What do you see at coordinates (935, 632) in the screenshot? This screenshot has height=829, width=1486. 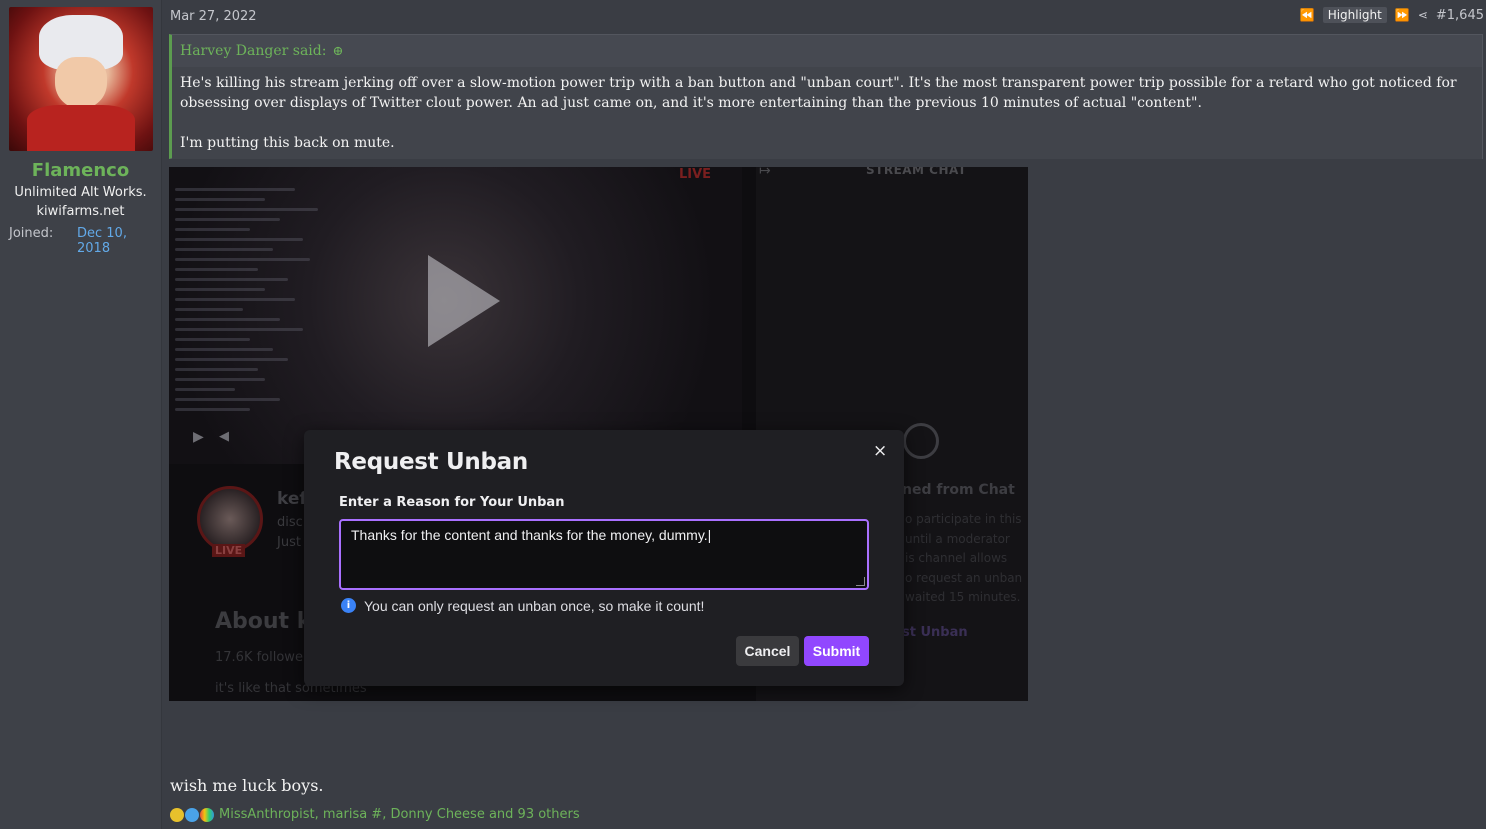 I see `request-unban-link: st Unban` at bounding box center [935, 632].